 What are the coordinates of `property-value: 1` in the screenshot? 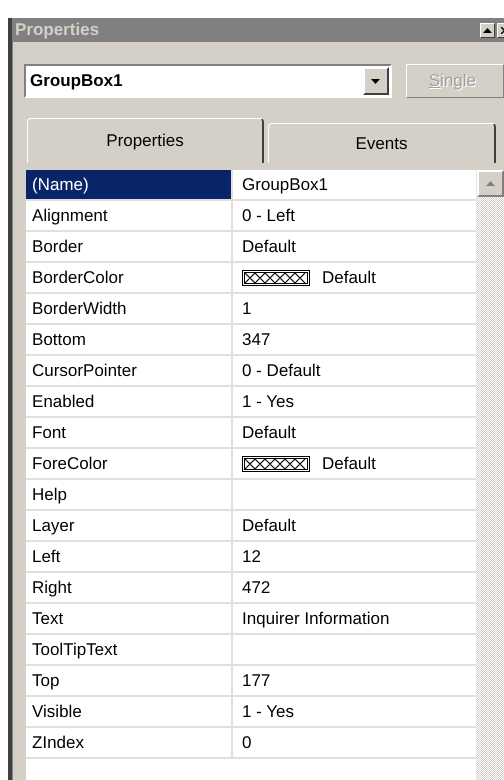 It's located at (247, 308).